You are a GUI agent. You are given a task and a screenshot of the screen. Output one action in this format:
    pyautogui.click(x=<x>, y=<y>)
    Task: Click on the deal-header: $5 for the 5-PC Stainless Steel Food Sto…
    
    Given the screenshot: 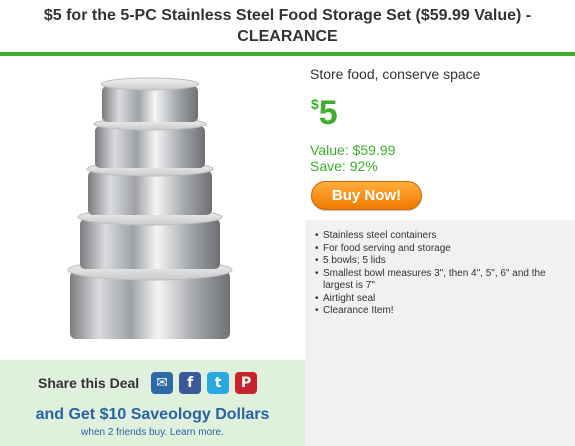 What is the action you would take?
    pyautogui.click(x=287, y=26)
    